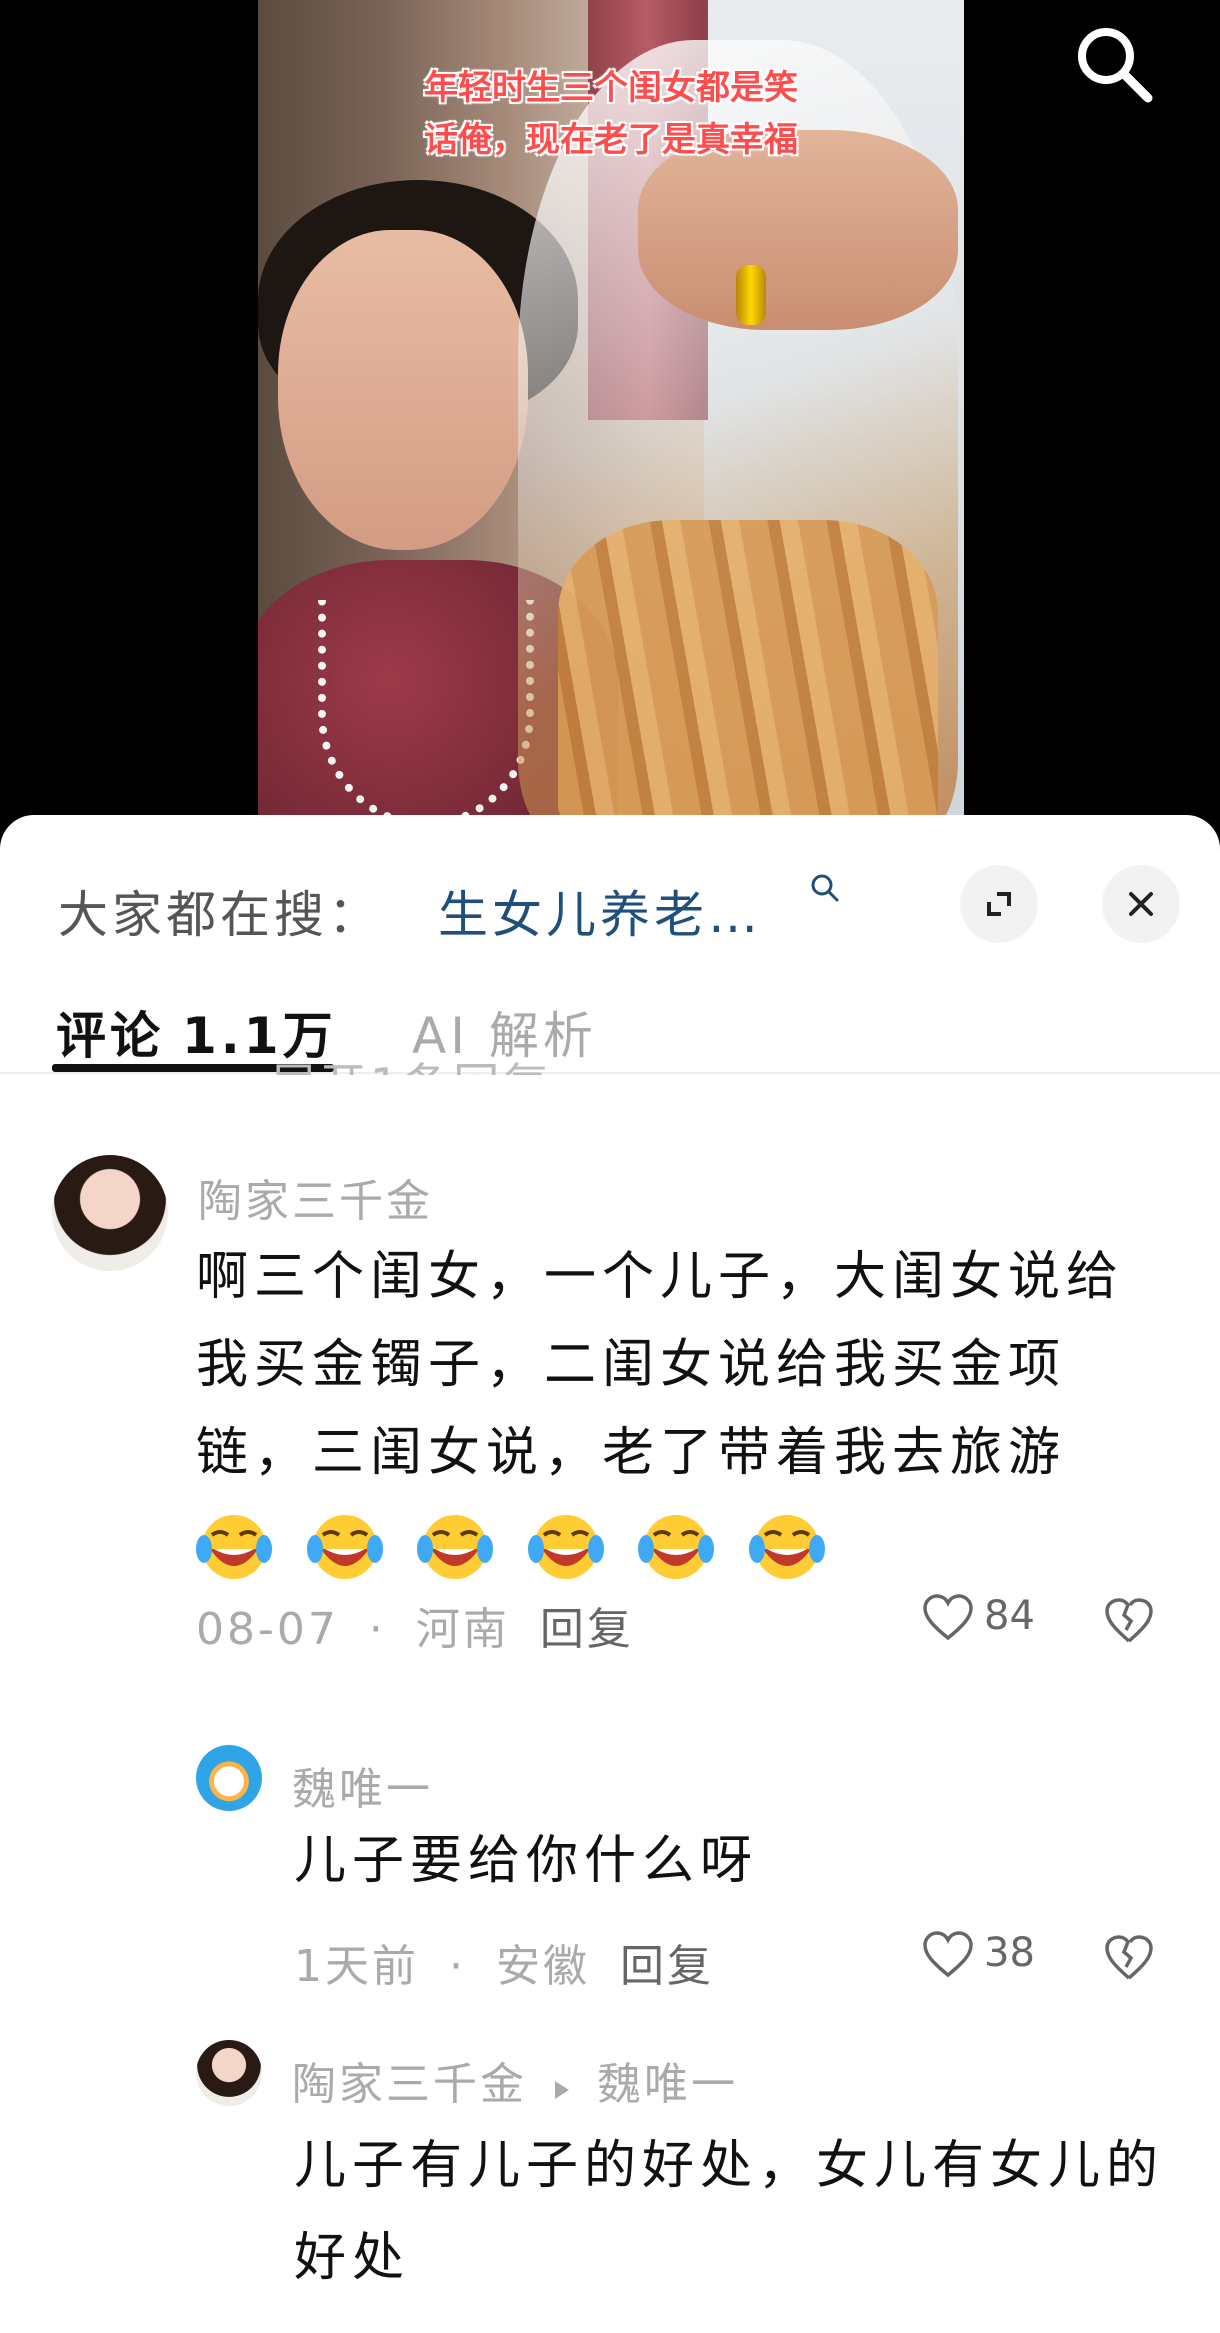  I want to click on expand-replies-partial: 展开1条回复, so click(411, 1062).